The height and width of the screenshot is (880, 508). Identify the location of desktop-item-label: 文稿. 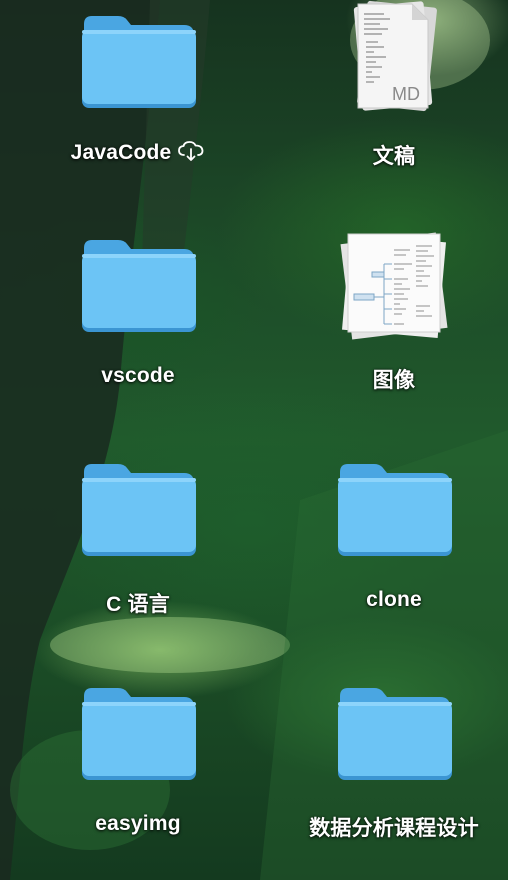
(394, 156).